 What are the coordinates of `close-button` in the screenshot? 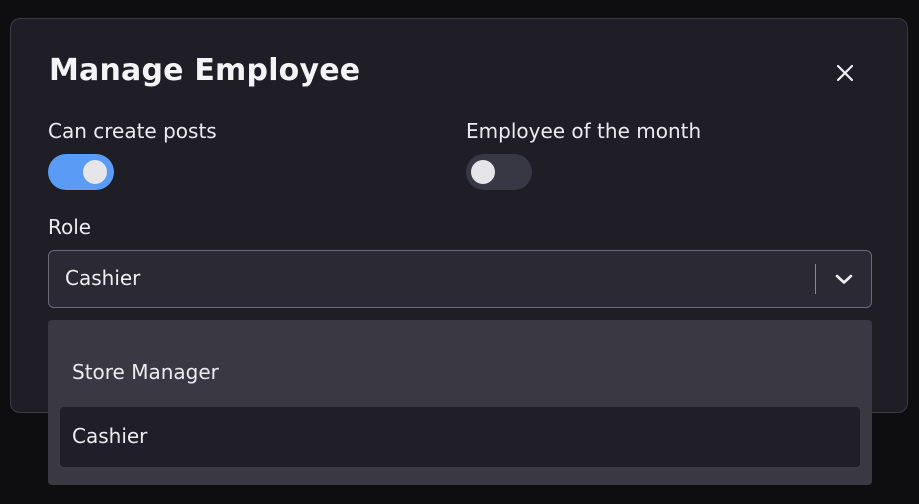 It's located at (845, 73).